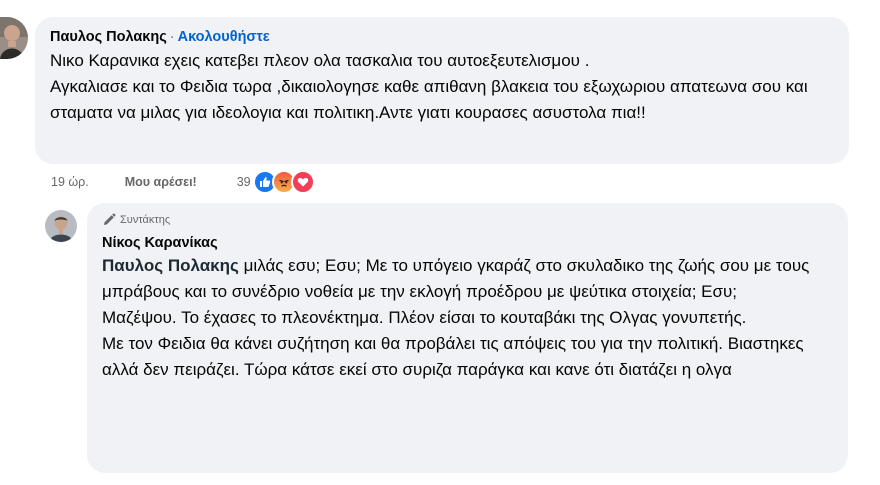  I want to click on comment-meta-row: 19 ώρ. Μου αρέσει! 39, so click(183, 182).